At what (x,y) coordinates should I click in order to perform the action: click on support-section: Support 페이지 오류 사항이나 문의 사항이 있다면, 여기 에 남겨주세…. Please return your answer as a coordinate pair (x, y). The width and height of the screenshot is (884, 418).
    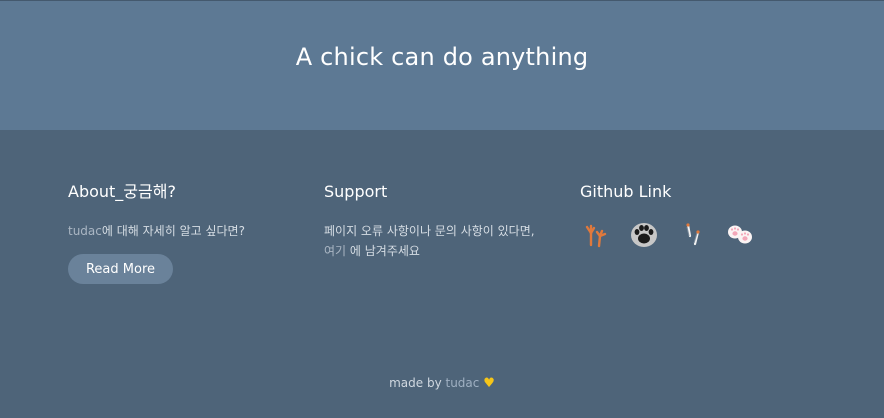
    Looking at the image, I should click on (444, 219).